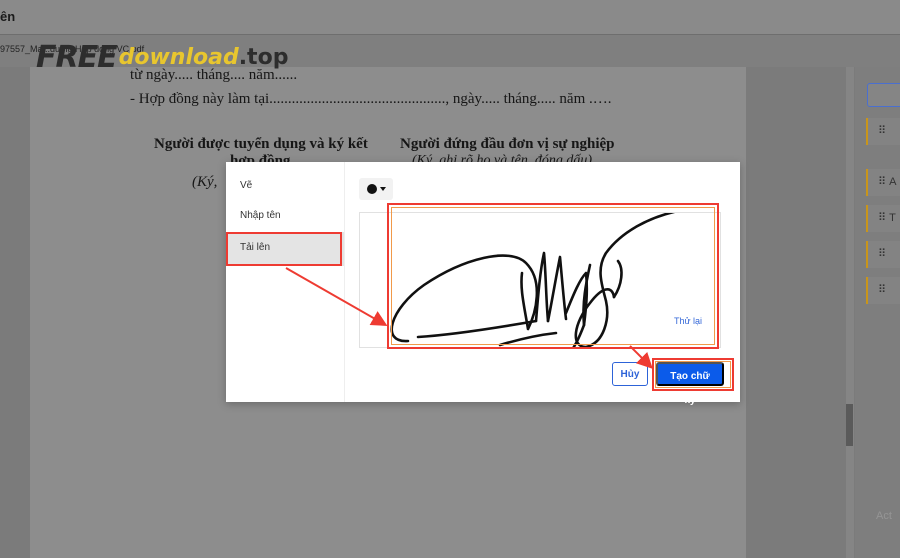 Image resolution: width=900 pixels, height=558 pixels. Describe the element at coordinates (383, 189) in the screenshot. I see `chevron-down-icon` at that location.